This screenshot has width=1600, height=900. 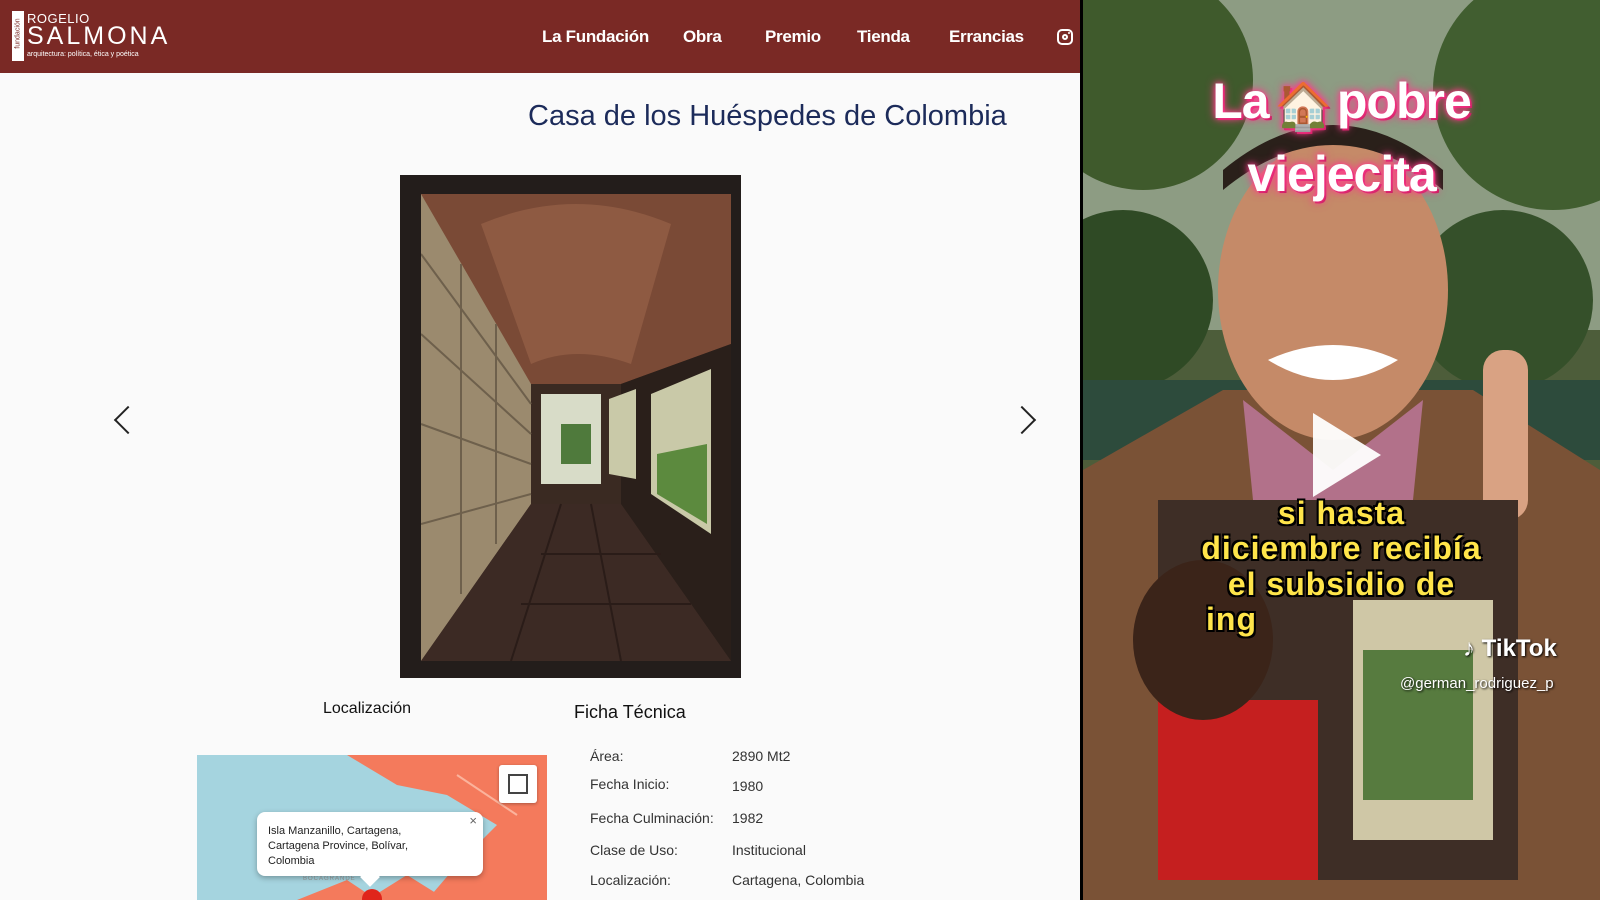 What do you see at coordinates (1303, 106) in the screenshot?
I see `house-icon: 🏠` at bounding box center [1303, 106].